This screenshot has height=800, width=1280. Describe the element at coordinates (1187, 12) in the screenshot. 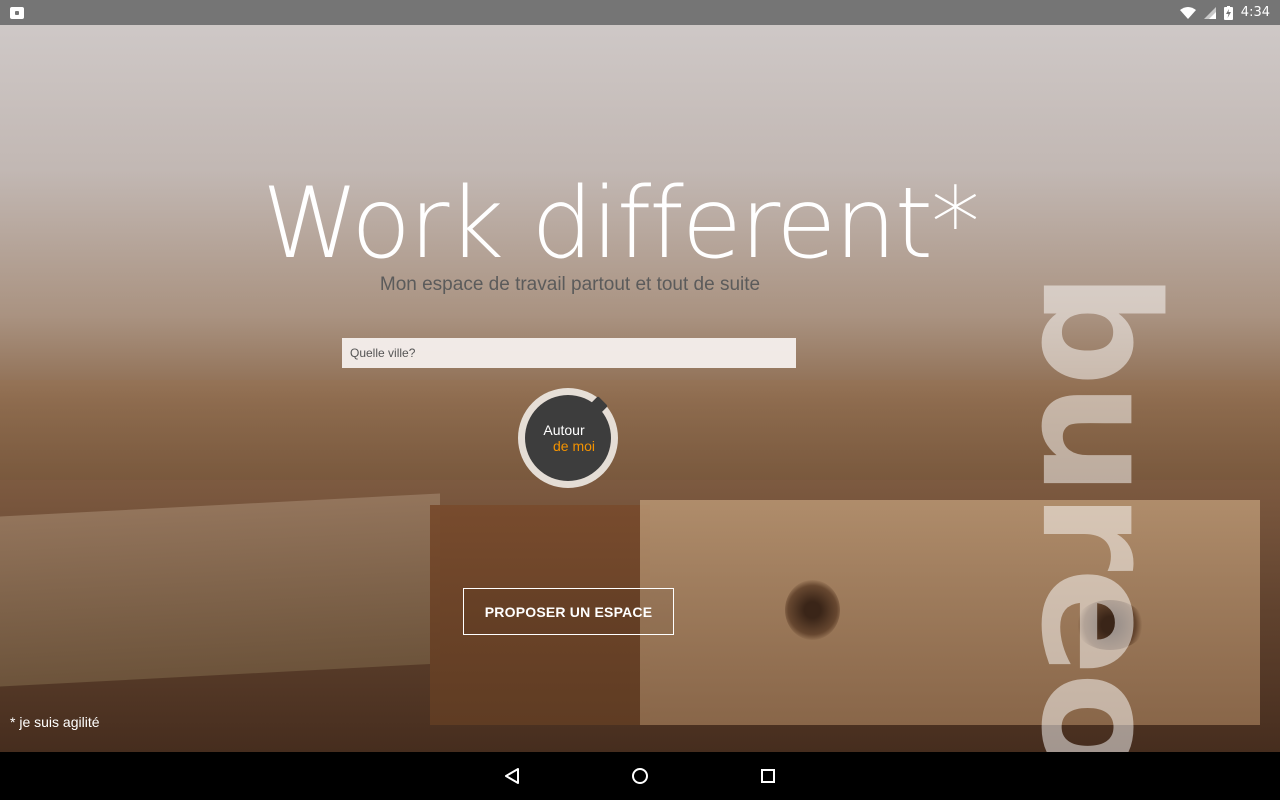

I see `wifi-icon` at that location.